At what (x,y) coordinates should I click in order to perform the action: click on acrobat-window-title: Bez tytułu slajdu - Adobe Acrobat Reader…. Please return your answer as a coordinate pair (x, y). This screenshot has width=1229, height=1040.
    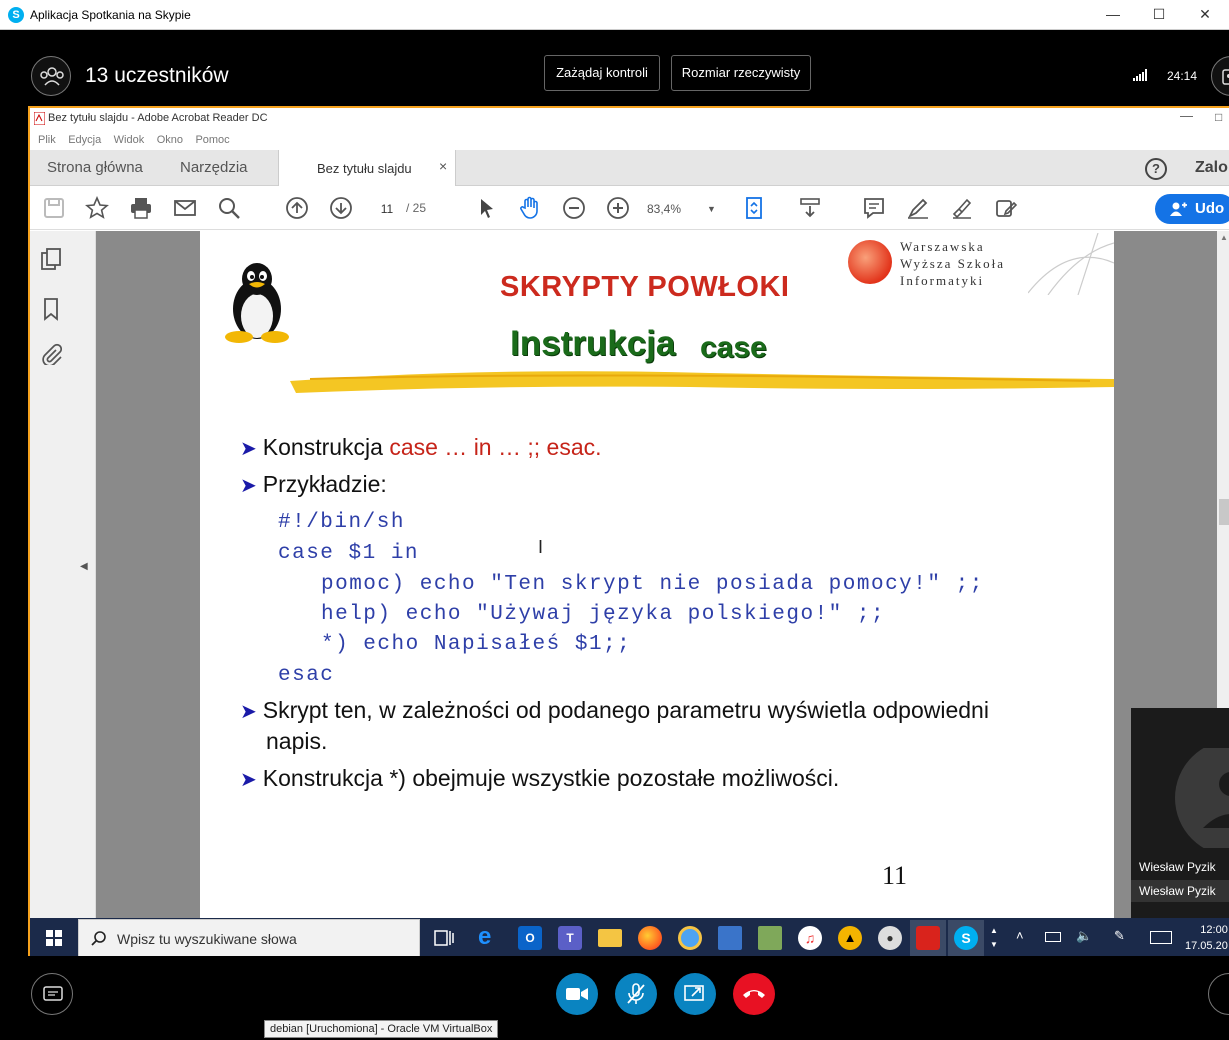
    Looking at the image, I should click on (158, 118).